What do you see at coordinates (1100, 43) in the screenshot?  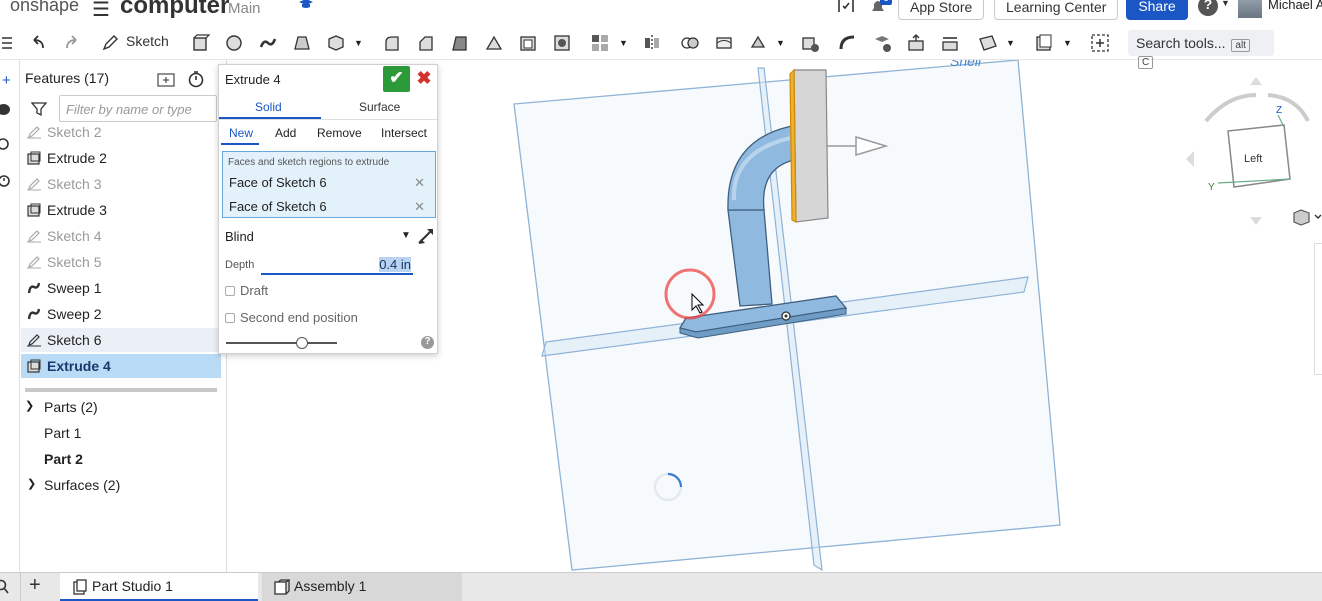 I see `add-custom-feature-icon` at bounding box center [1100, 43].